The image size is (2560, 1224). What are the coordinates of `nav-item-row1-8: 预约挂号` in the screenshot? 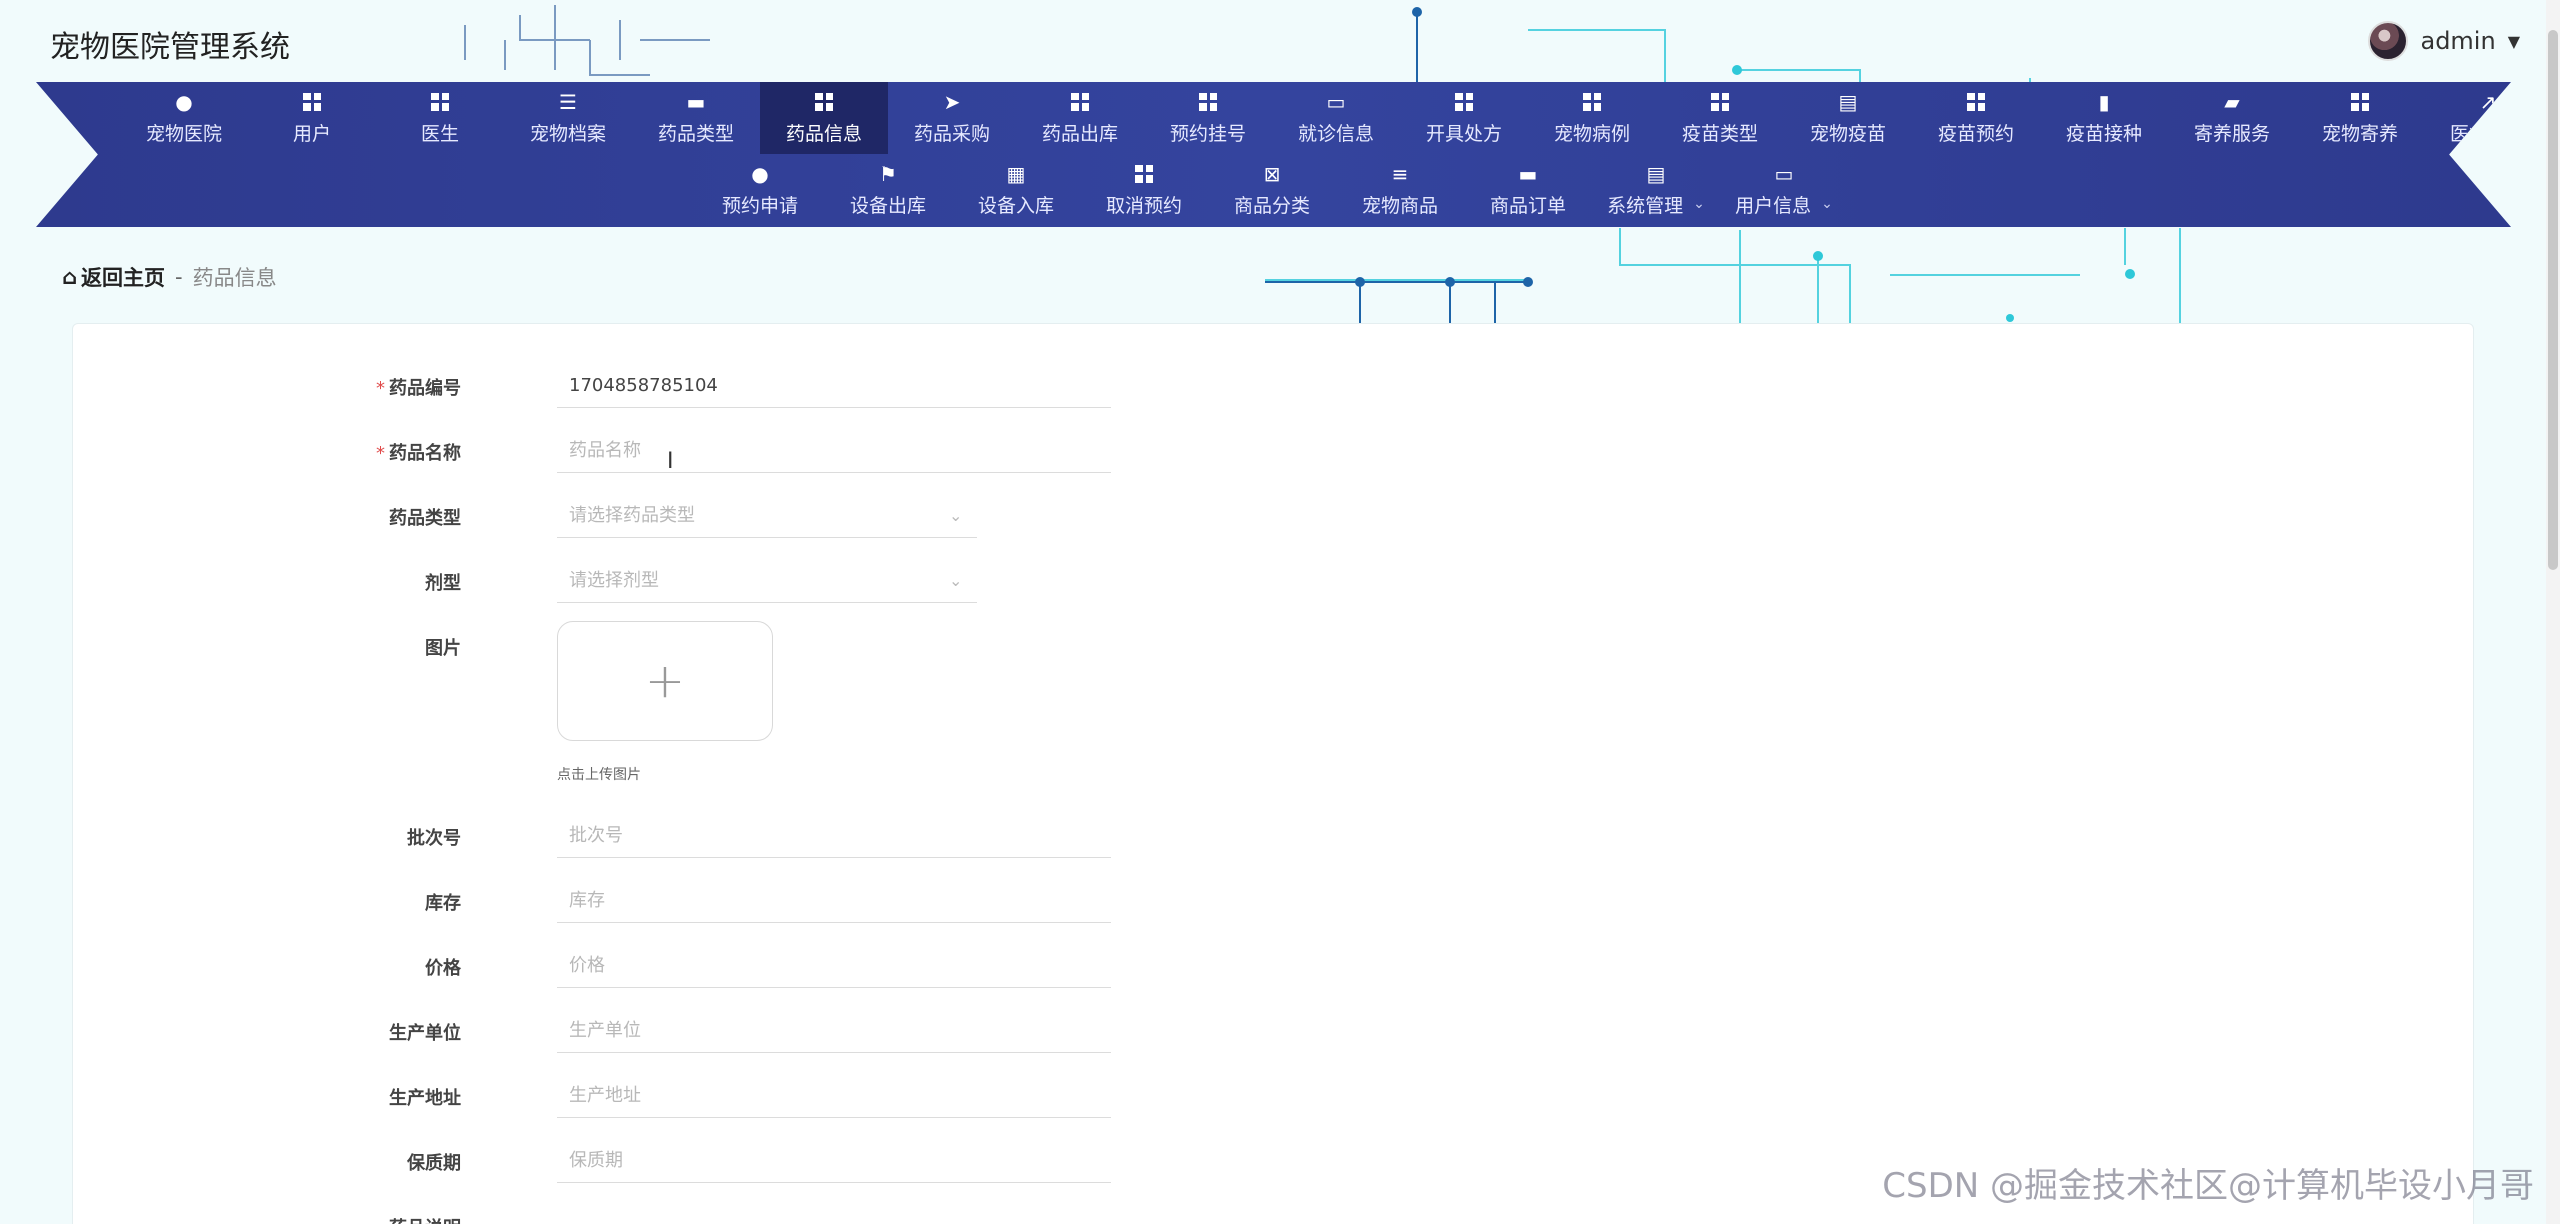 It's located at (1208, 118).